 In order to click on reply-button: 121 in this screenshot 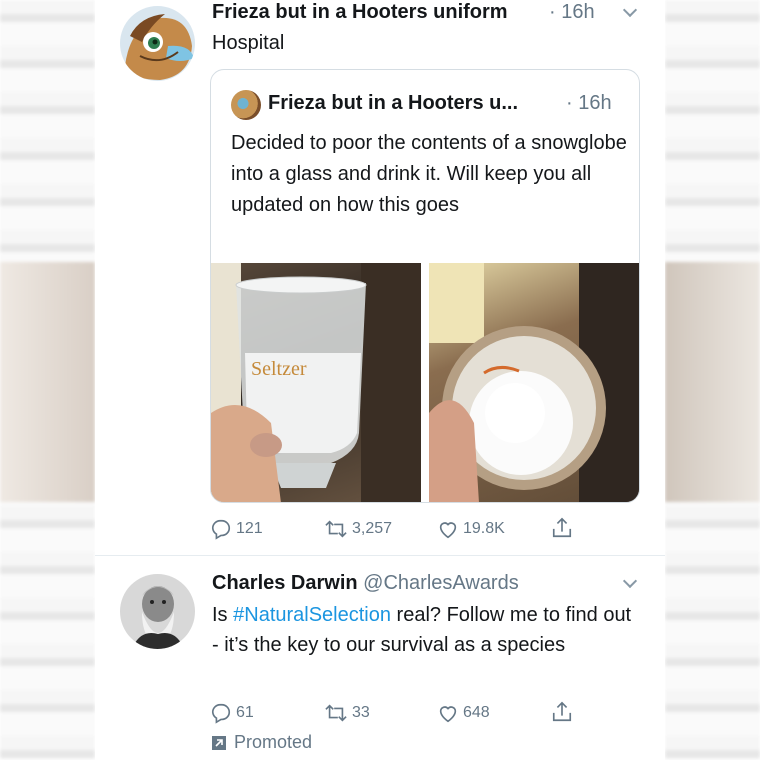, I will do `click(236, 529)`.